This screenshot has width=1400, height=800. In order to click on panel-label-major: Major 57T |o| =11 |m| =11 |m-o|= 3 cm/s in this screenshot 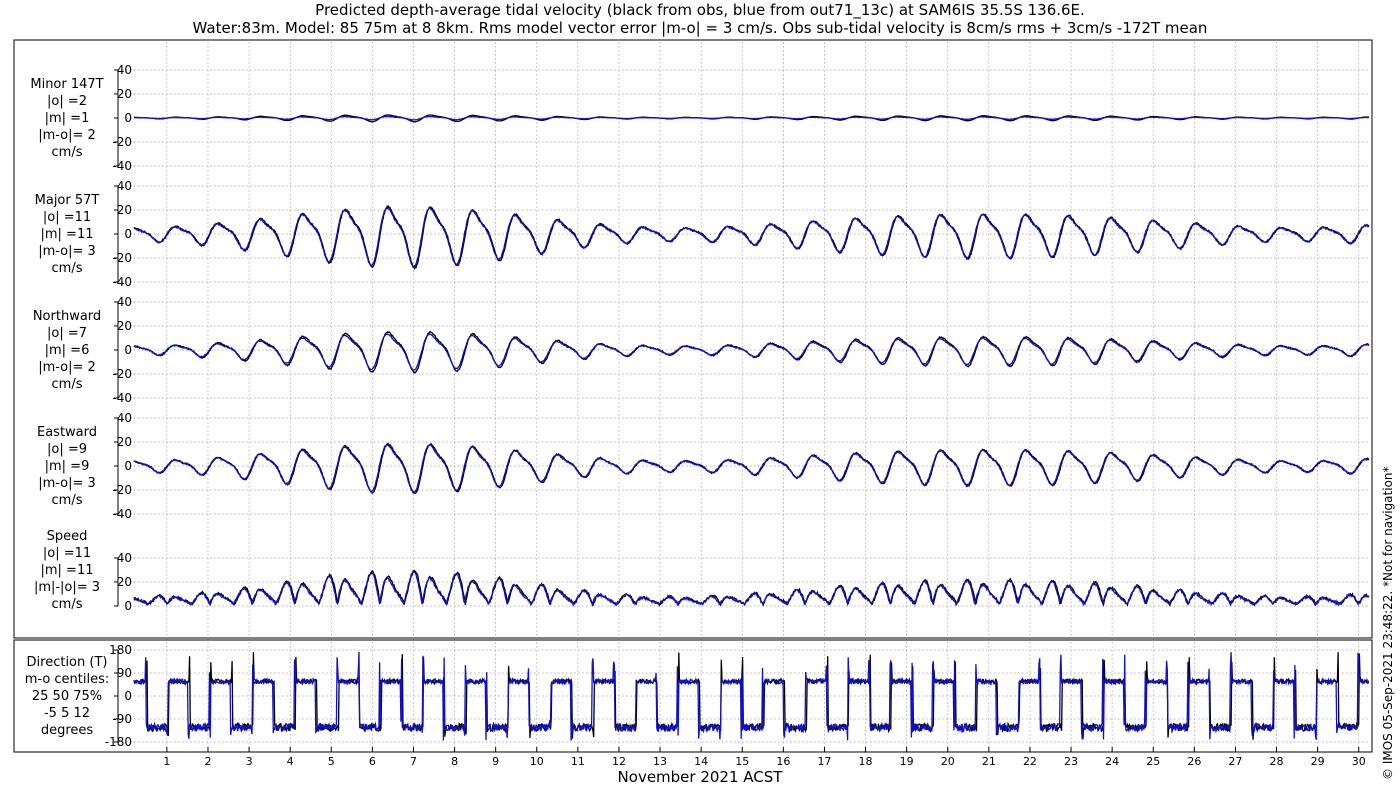, I will do `click(67, 234)`.